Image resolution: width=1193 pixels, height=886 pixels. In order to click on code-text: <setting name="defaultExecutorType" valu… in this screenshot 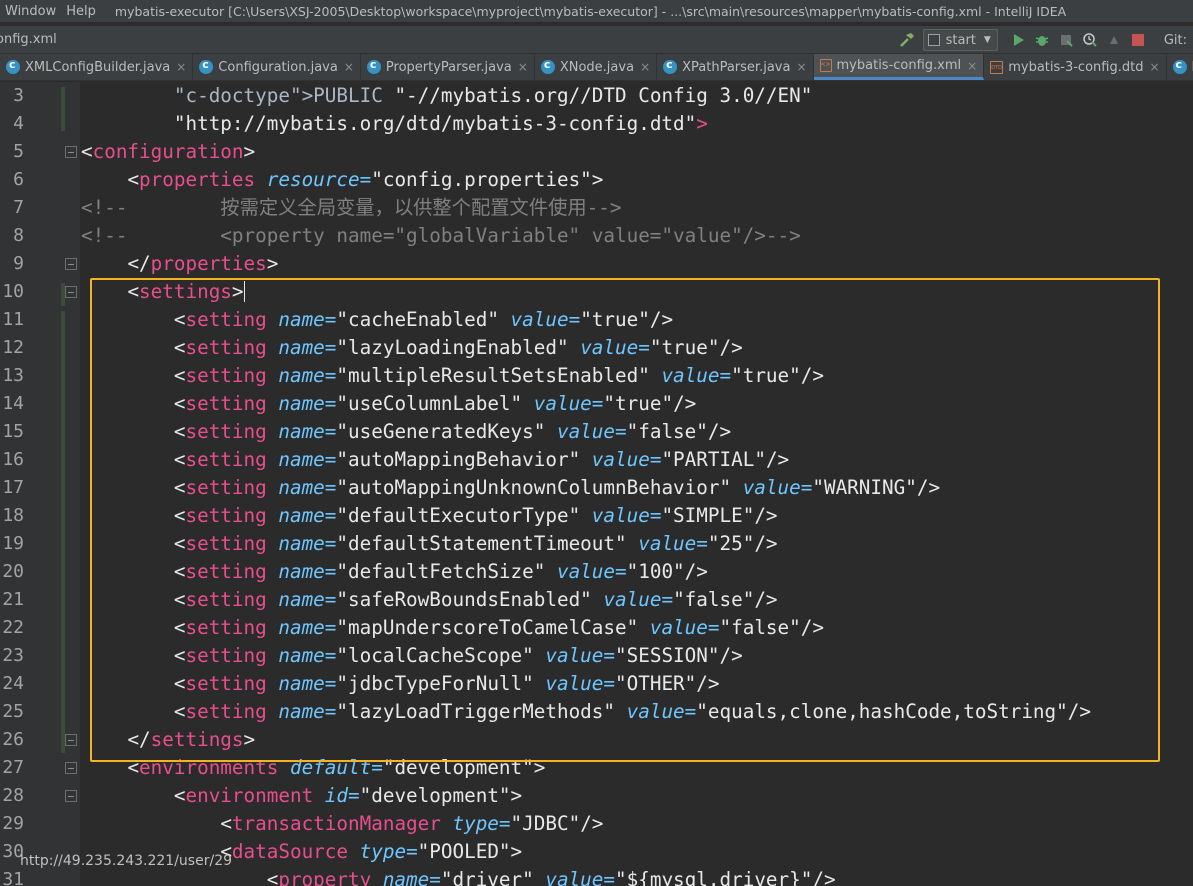, I will do `click(475, 515)`.